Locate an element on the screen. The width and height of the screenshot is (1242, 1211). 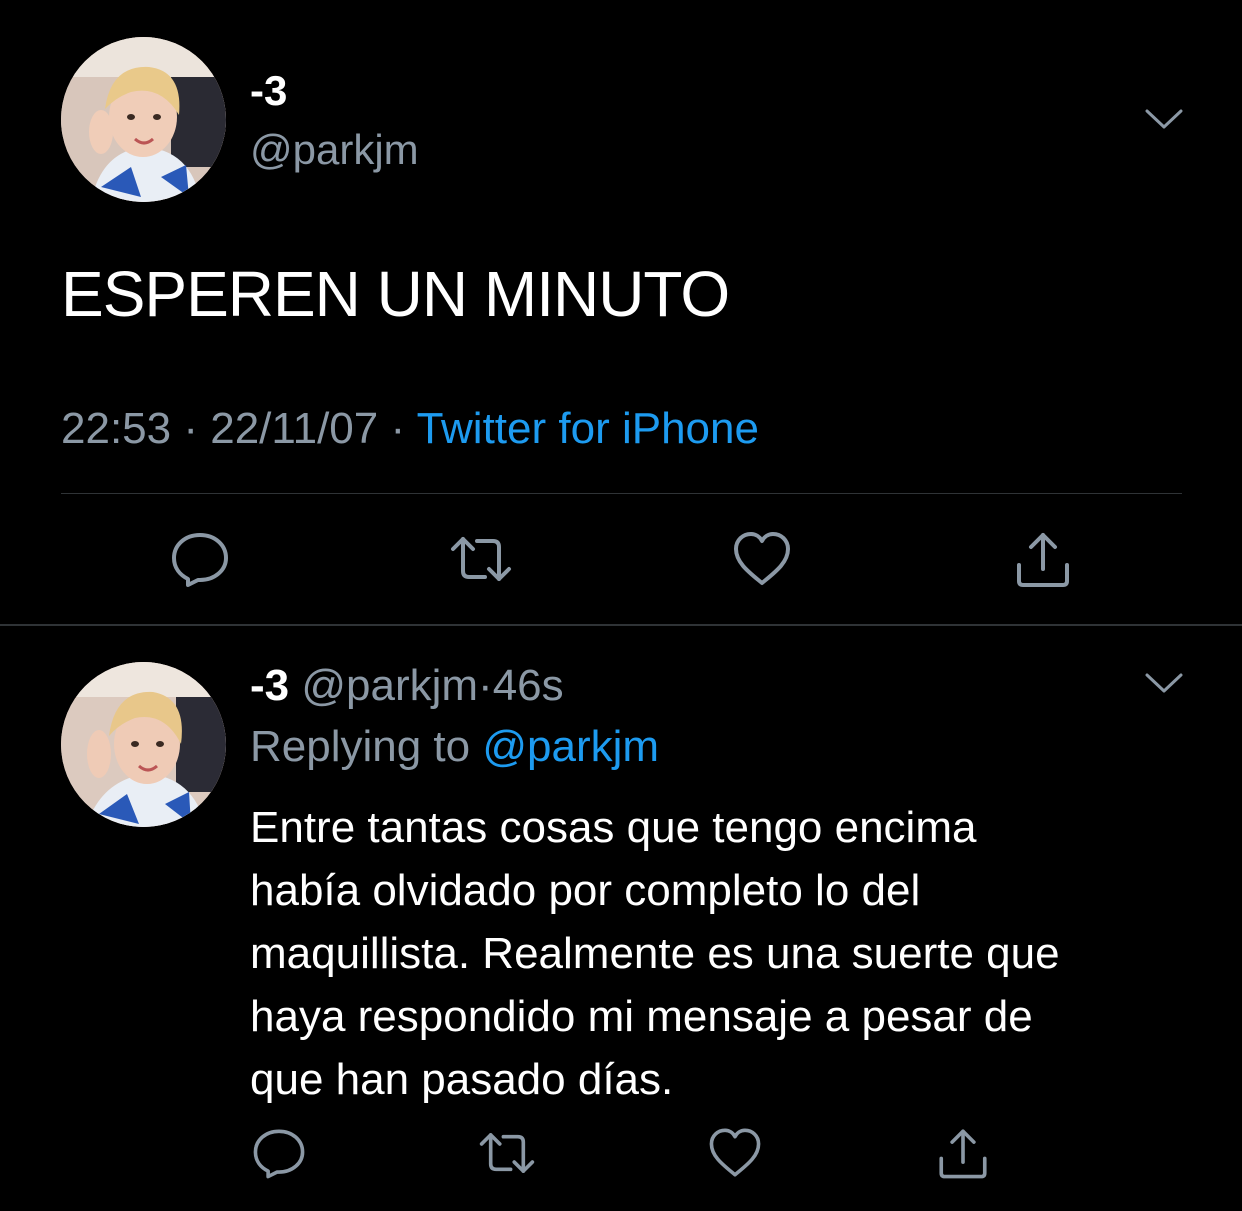
tweet-text-line: haya respondido mi mensaje a pesar de is located at coordinates (641, 1016).